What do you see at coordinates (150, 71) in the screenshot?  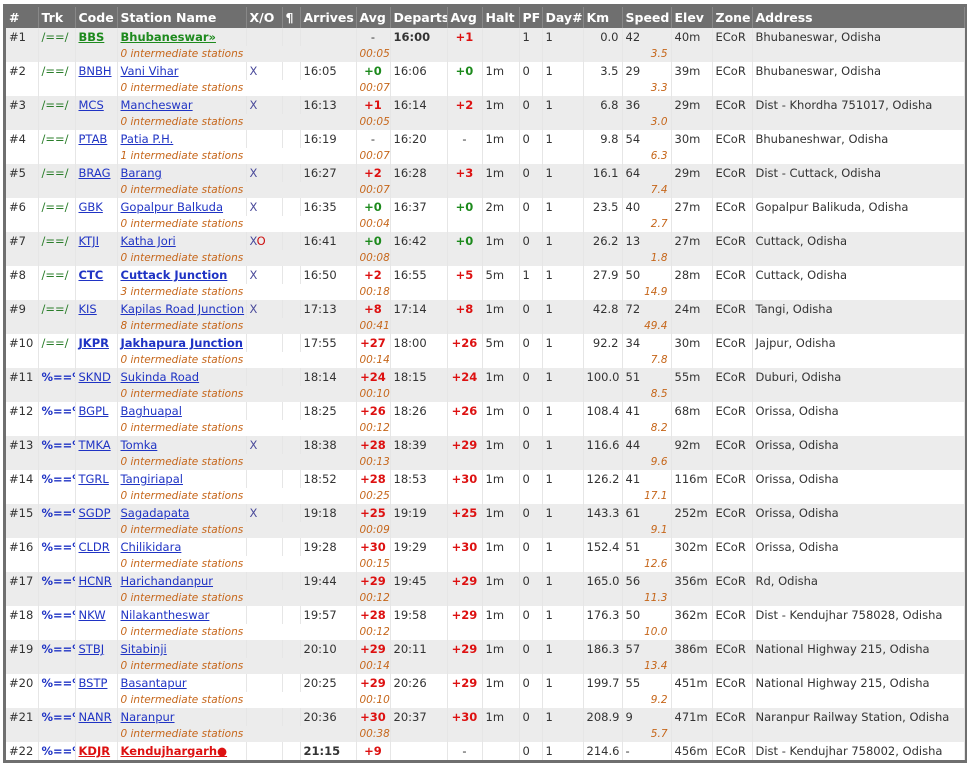 I see `station-name-link: Vani Vihar` at bounding box center [150, 71].